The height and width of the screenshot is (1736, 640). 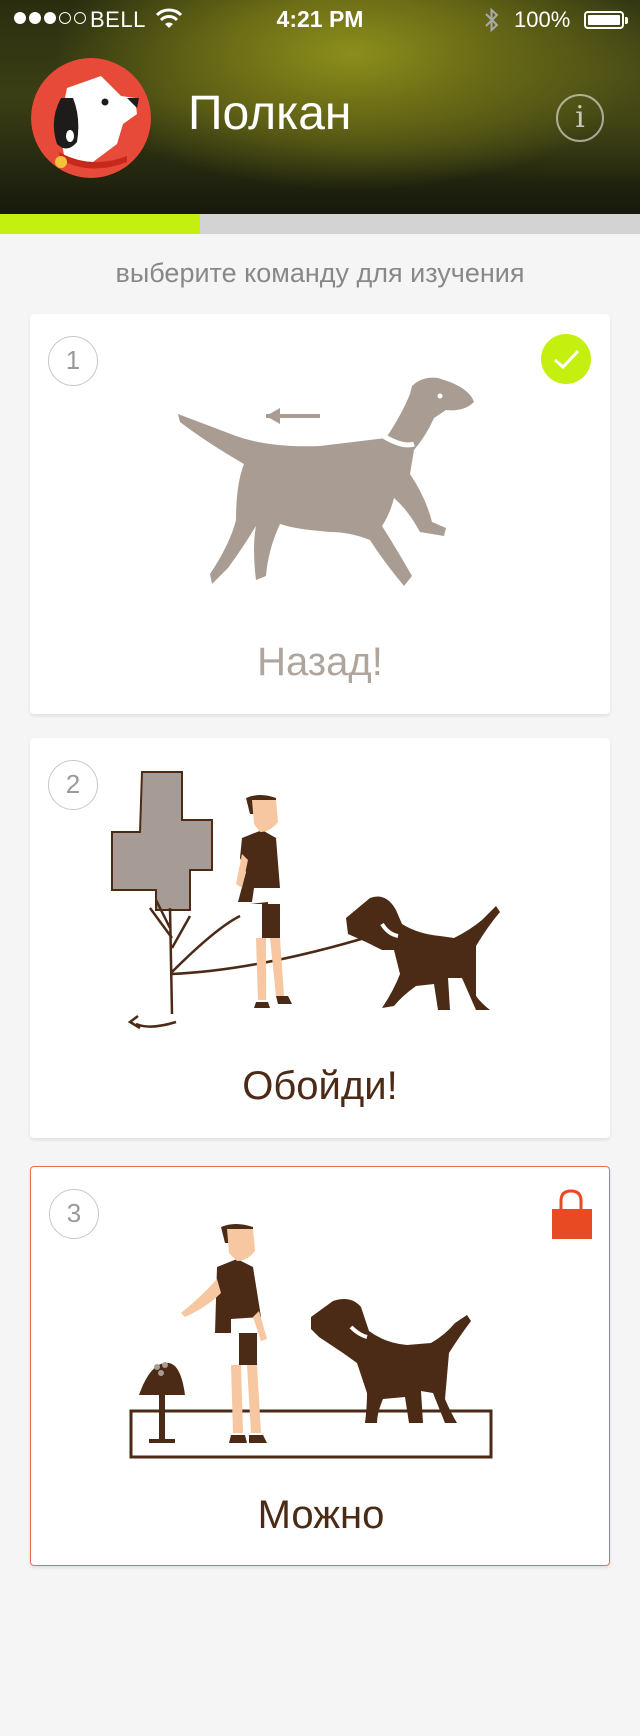 What do you see at coordinates (320, 662) in the screenshot?
I see `command-title: Назад!` at bounding box center [320, 662].